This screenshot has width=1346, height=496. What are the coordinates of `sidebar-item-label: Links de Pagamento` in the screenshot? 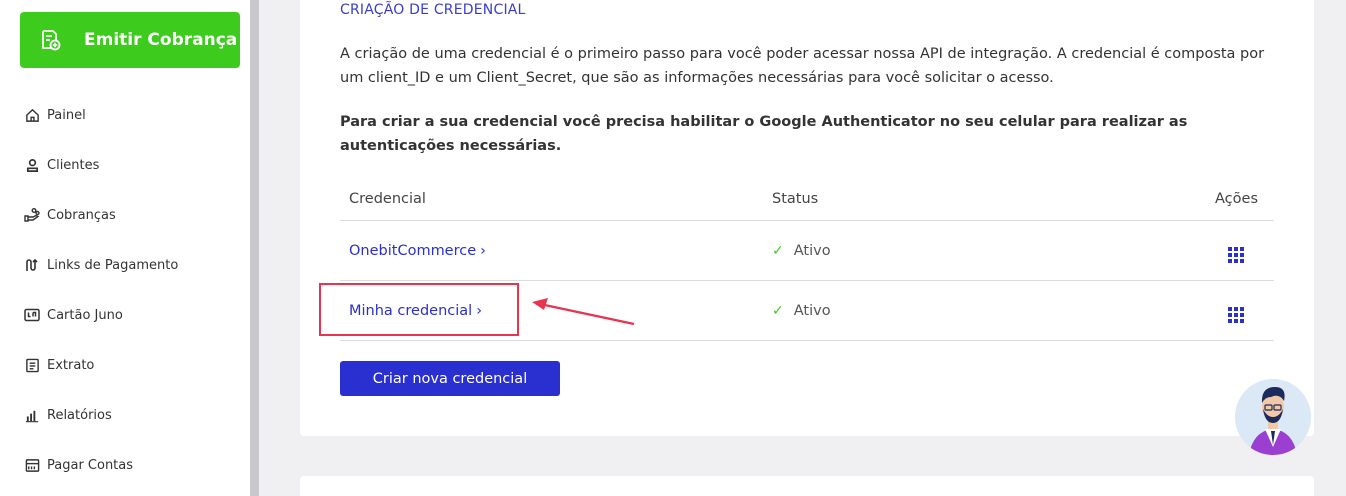 It's located at (113, 265).